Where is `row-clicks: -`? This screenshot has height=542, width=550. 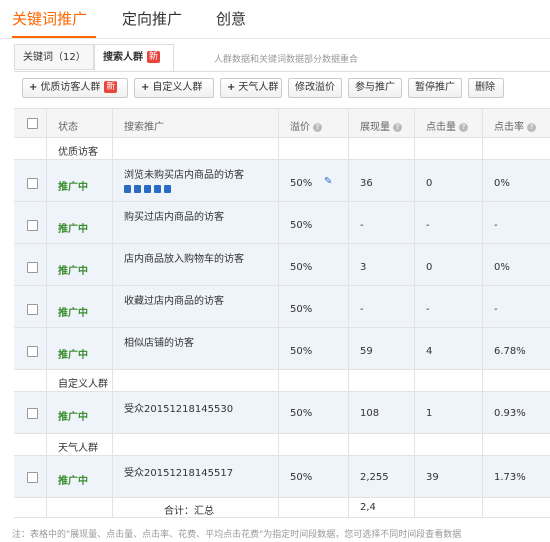
row-clicks: - is located at coordinates (428, 225).